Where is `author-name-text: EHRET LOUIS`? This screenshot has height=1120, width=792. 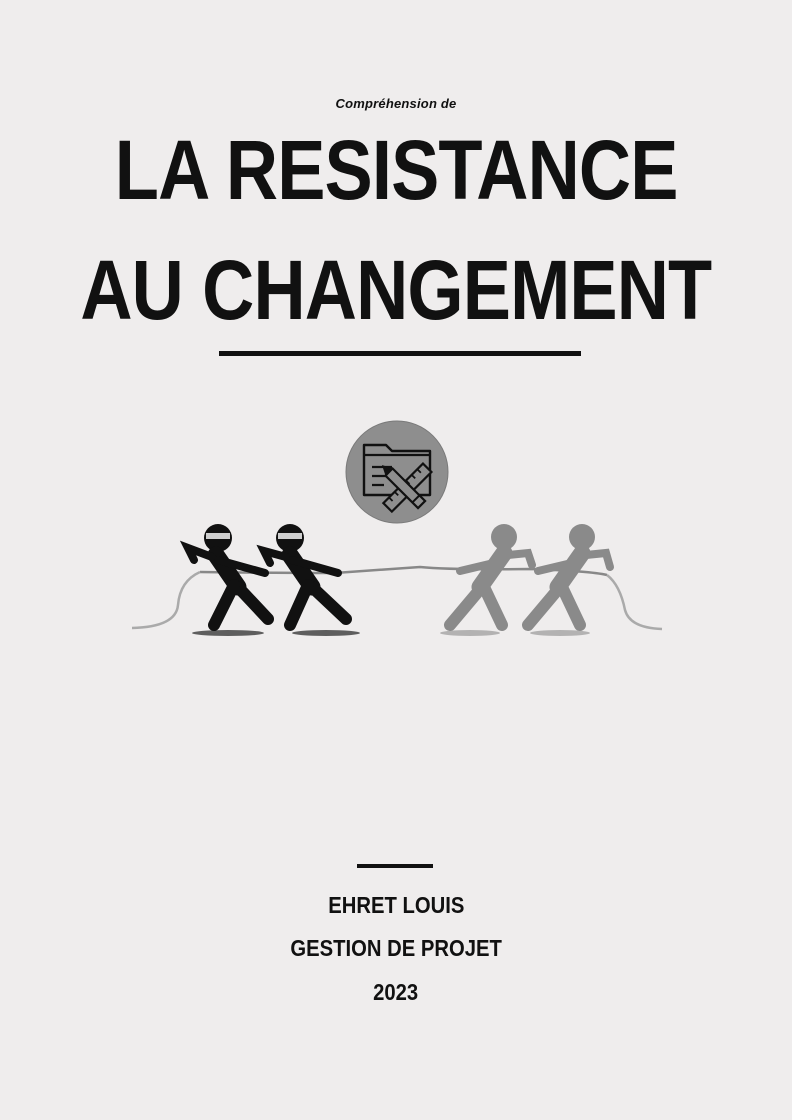 author-name-text: EHRET LOUIS is located at coordinates (396, 905).